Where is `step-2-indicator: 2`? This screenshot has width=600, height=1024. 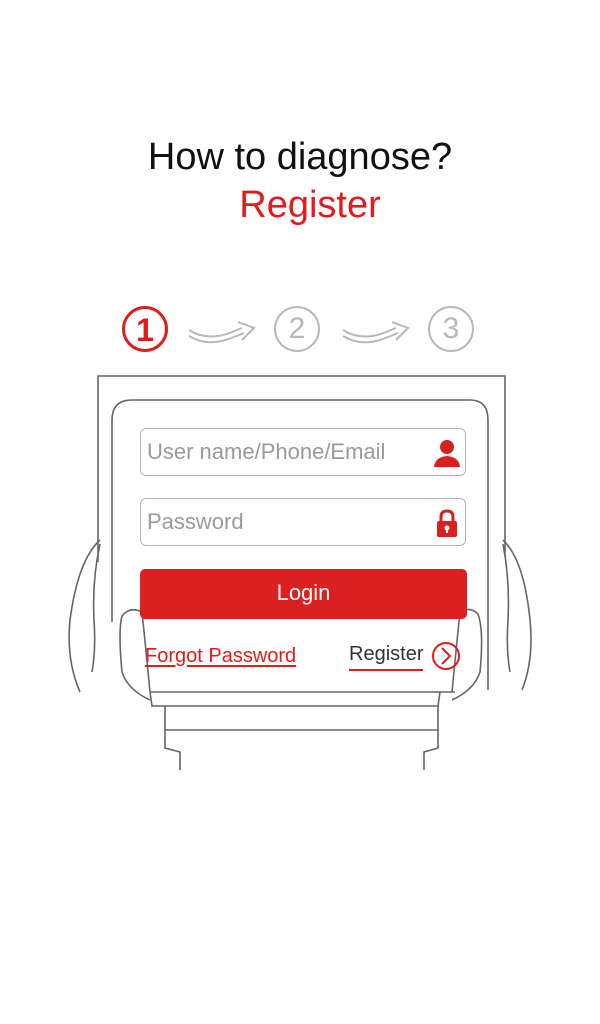
step-2-indicator: 2 is located at coordinates (297, 329).